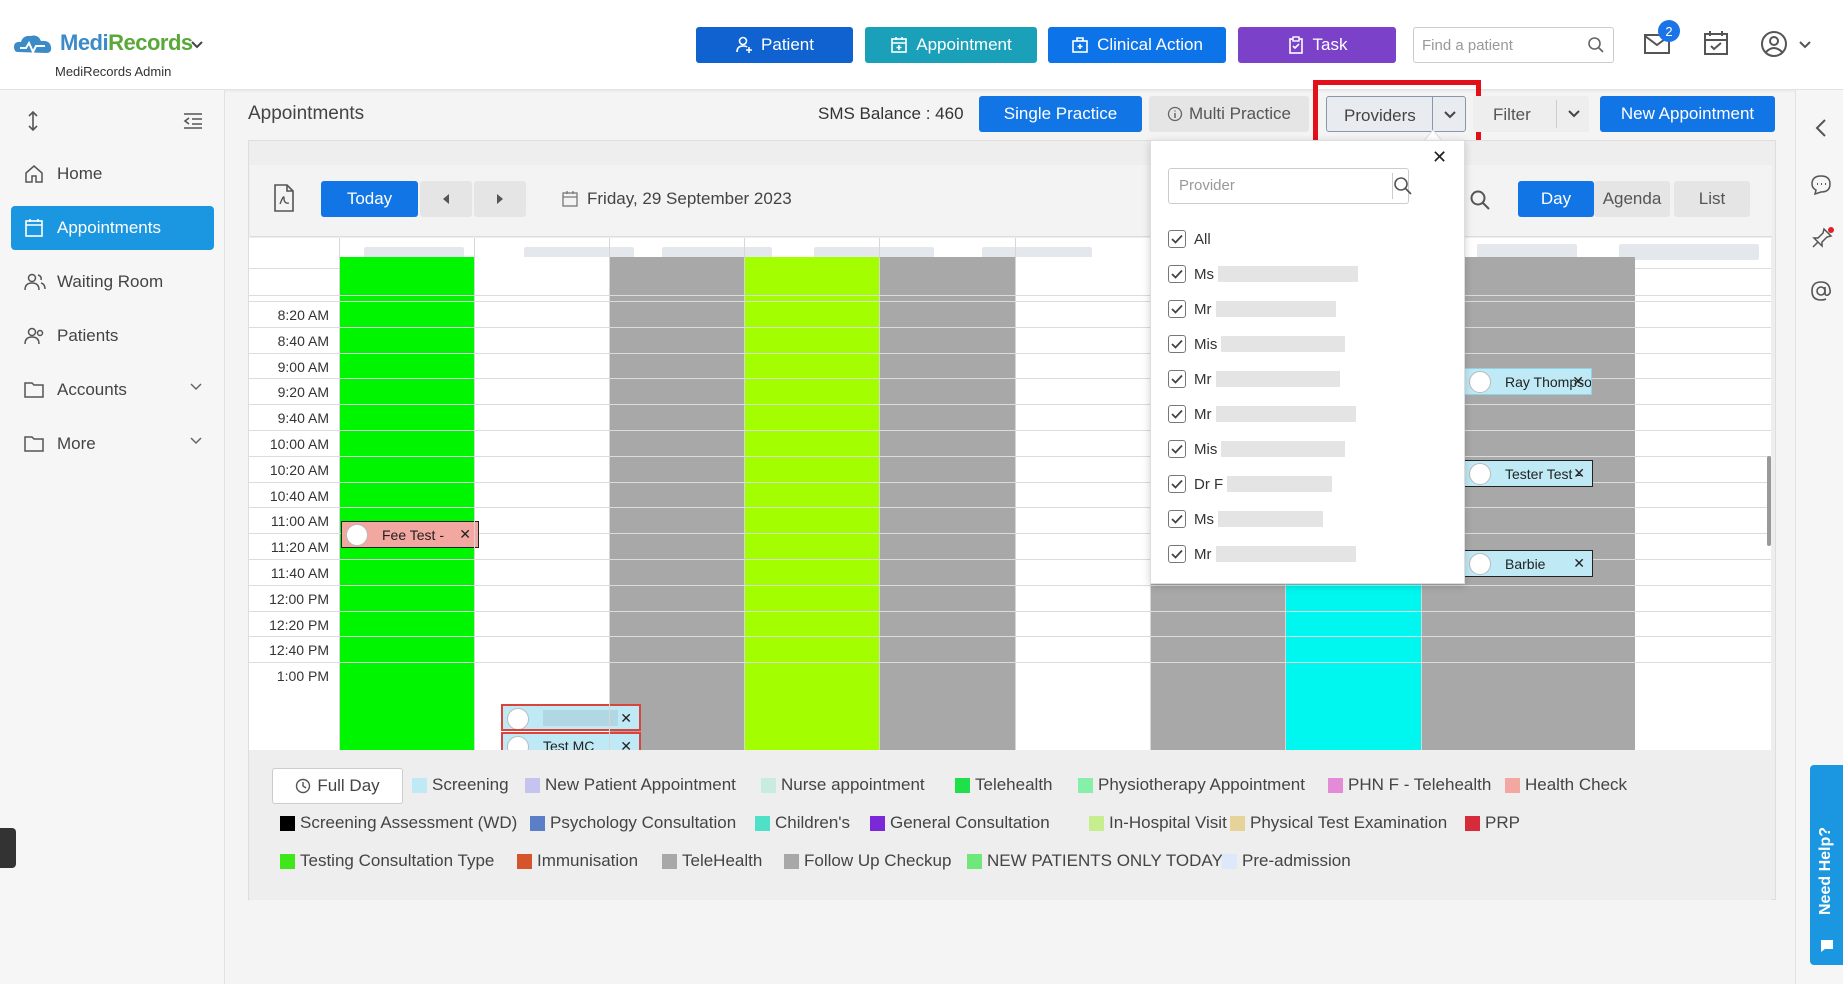 The width and height of the screenshot is (1843, 984). I want to click on need-help-tab: Need Help?, so click(1826, 865).